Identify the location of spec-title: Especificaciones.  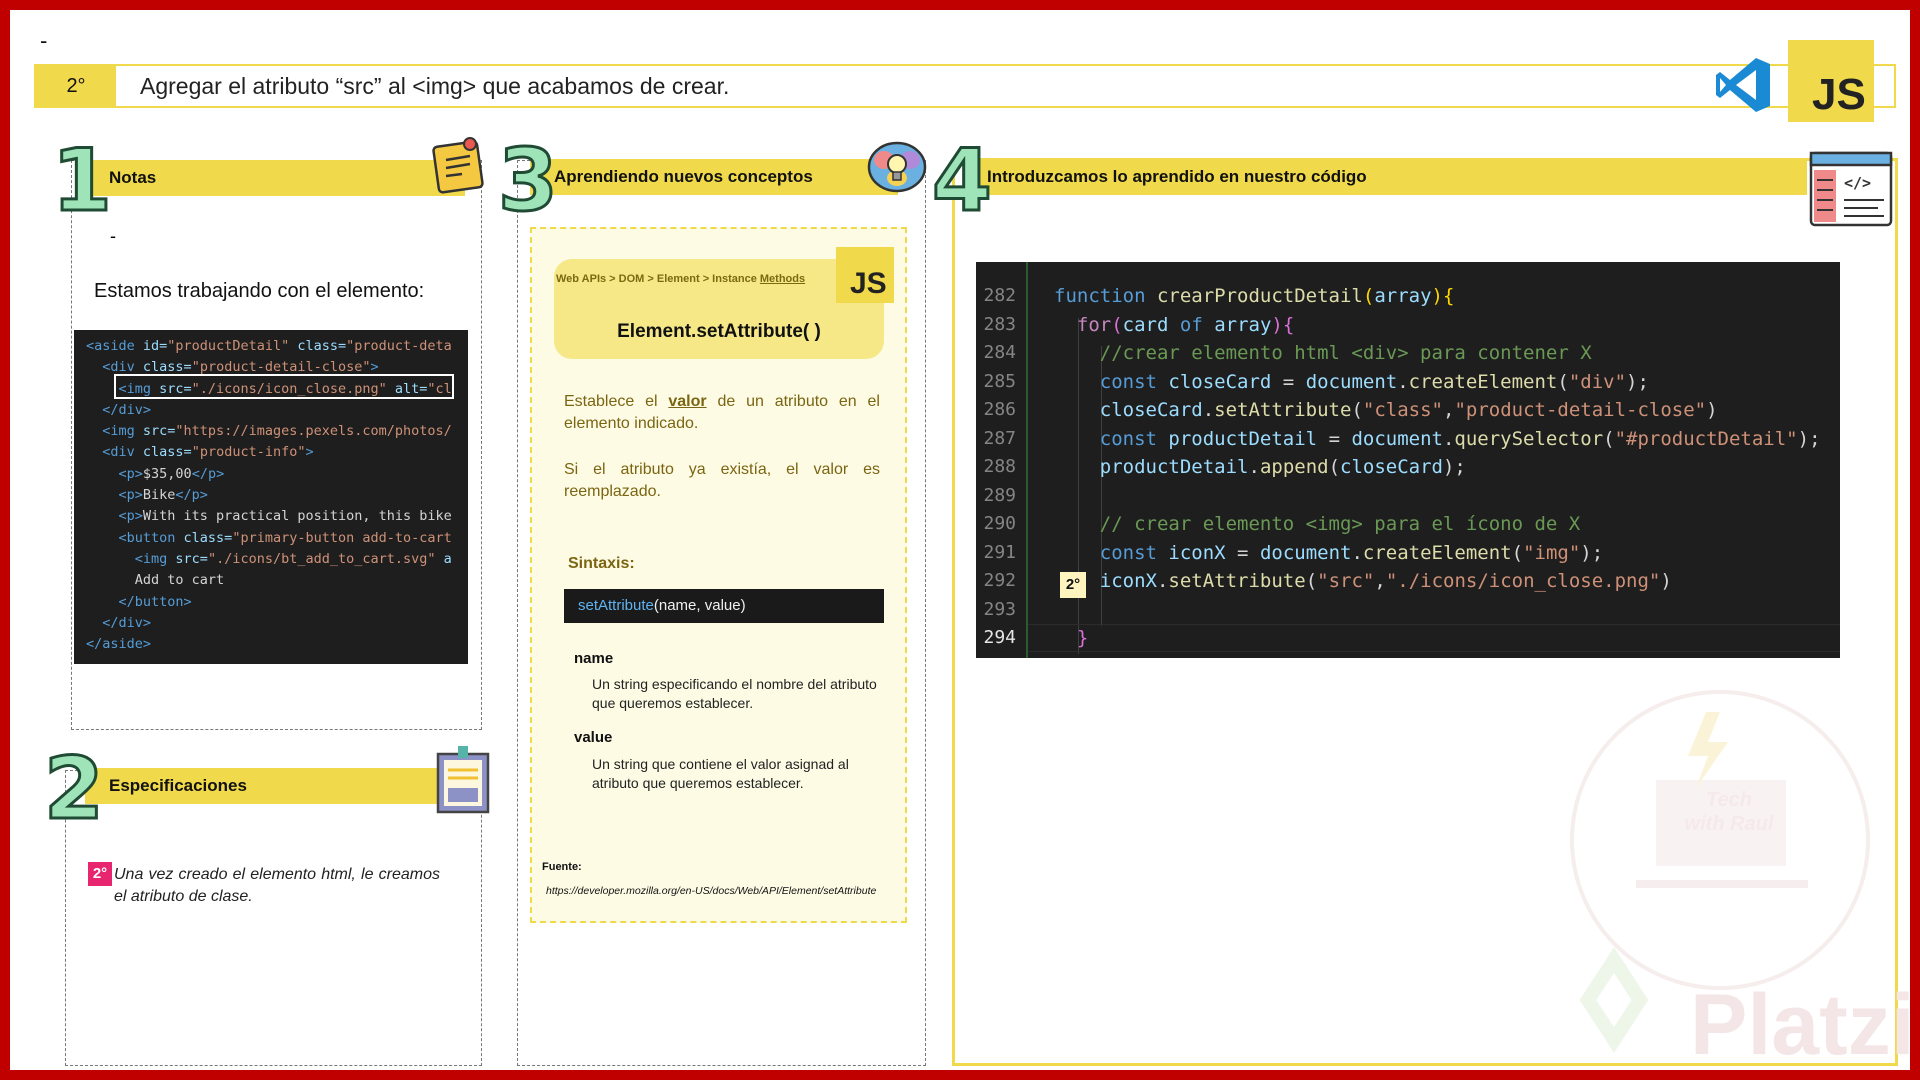
(270, 786).